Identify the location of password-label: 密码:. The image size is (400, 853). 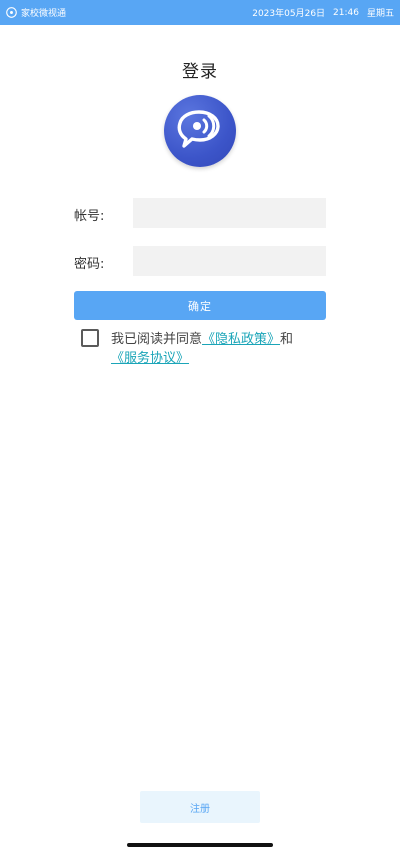
(89, 264).